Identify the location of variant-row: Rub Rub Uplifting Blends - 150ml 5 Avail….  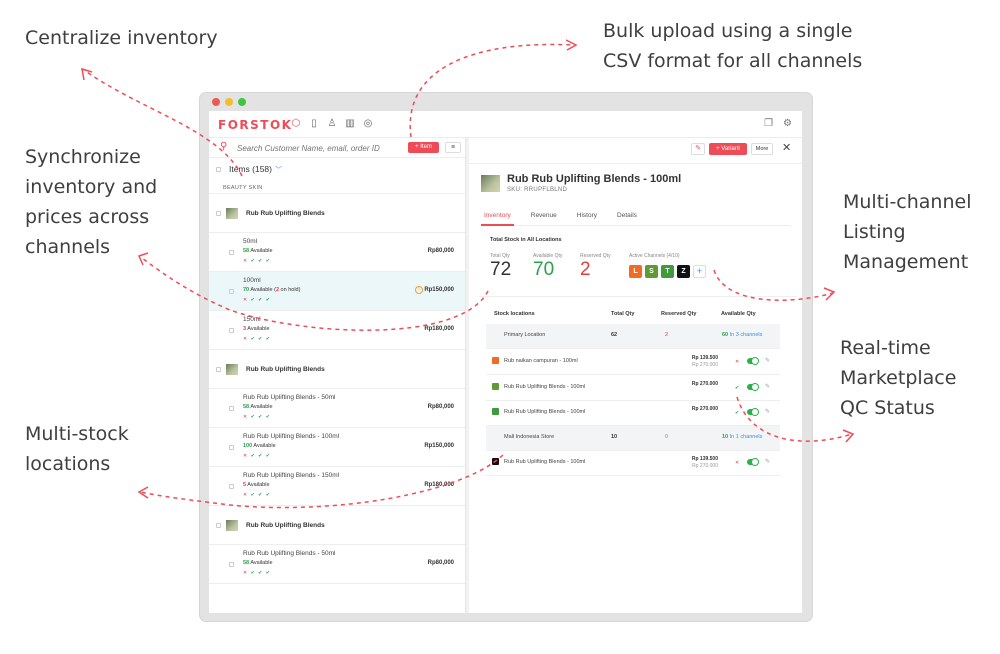
(337, 486).